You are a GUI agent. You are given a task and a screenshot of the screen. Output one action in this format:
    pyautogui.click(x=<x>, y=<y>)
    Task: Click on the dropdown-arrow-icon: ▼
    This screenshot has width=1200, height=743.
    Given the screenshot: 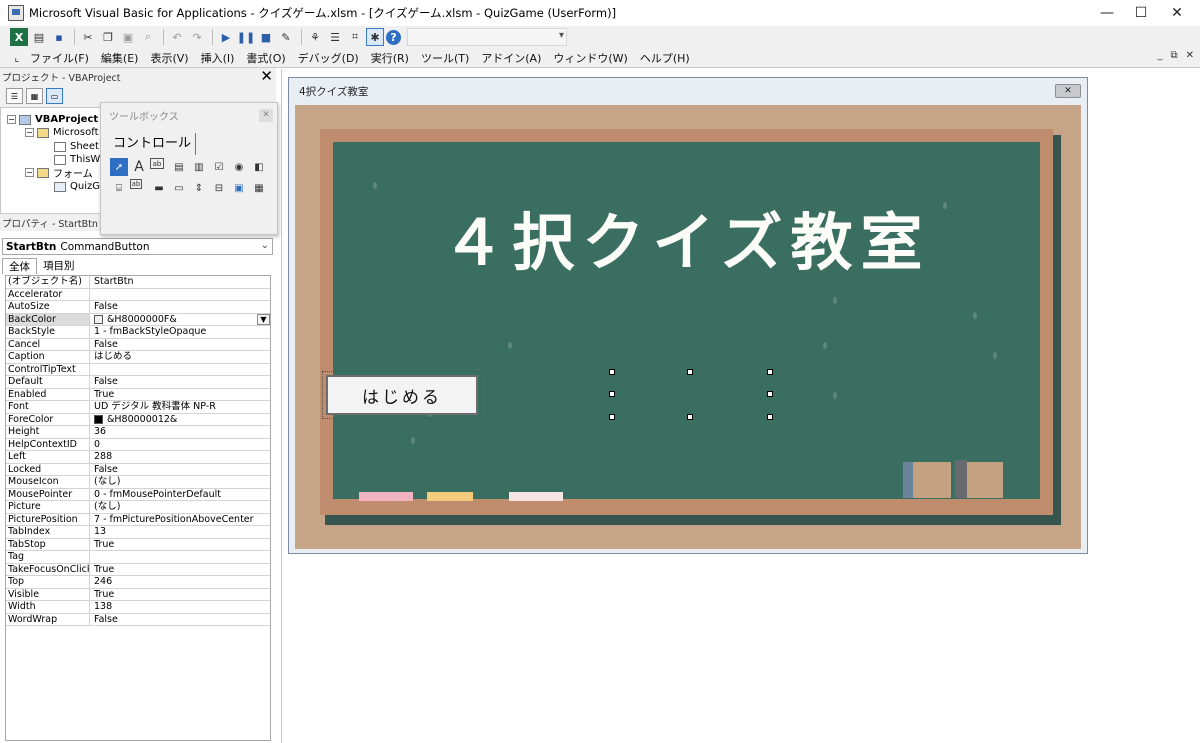 What is the action you would take?
    pyautogui.click(x=263, y=319)
    